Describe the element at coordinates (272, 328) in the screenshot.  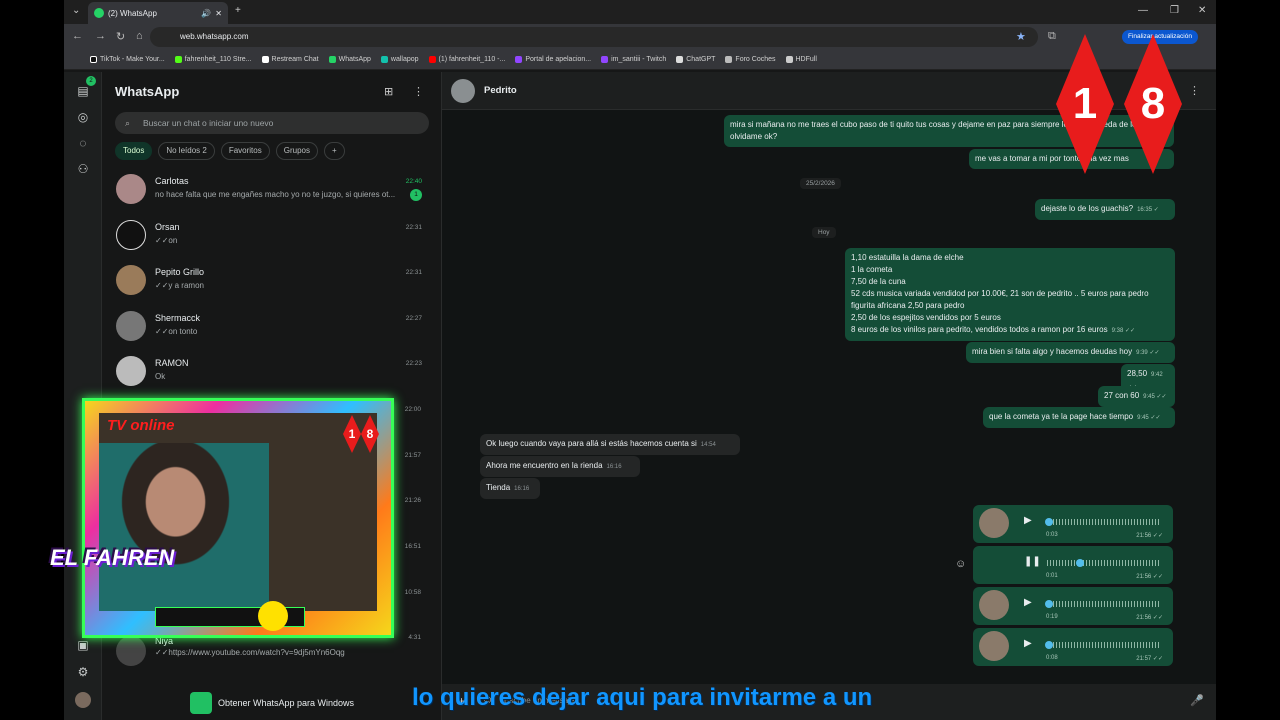
I see `chat-item: Shermacck ✓✓on tonto 22:27` at that location.